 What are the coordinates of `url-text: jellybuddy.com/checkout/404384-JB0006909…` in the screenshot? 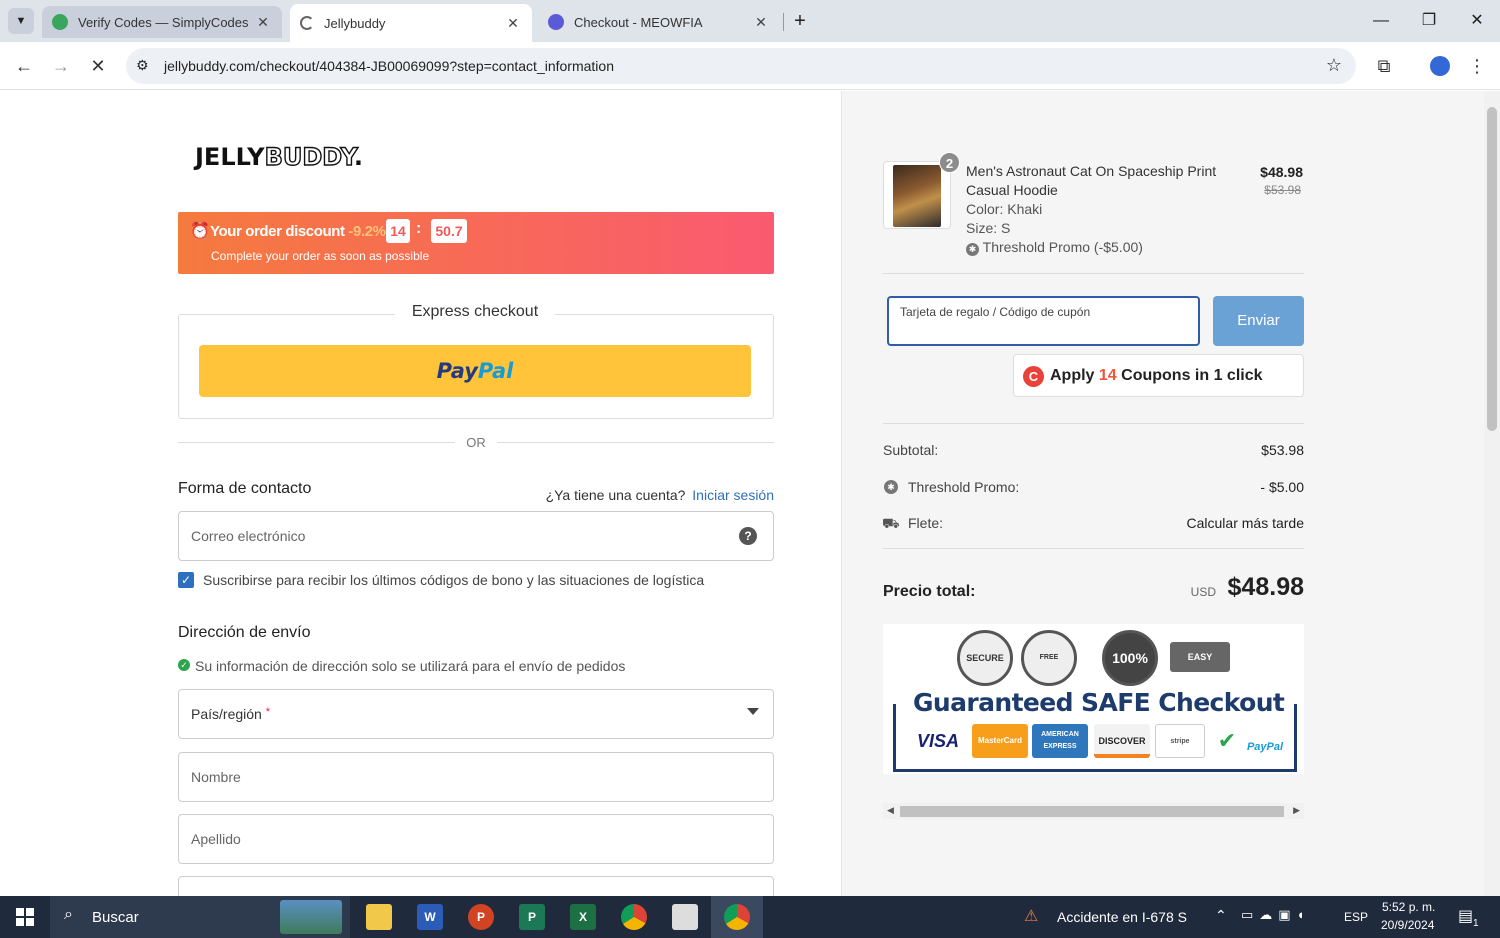 It's located at (389, 66).